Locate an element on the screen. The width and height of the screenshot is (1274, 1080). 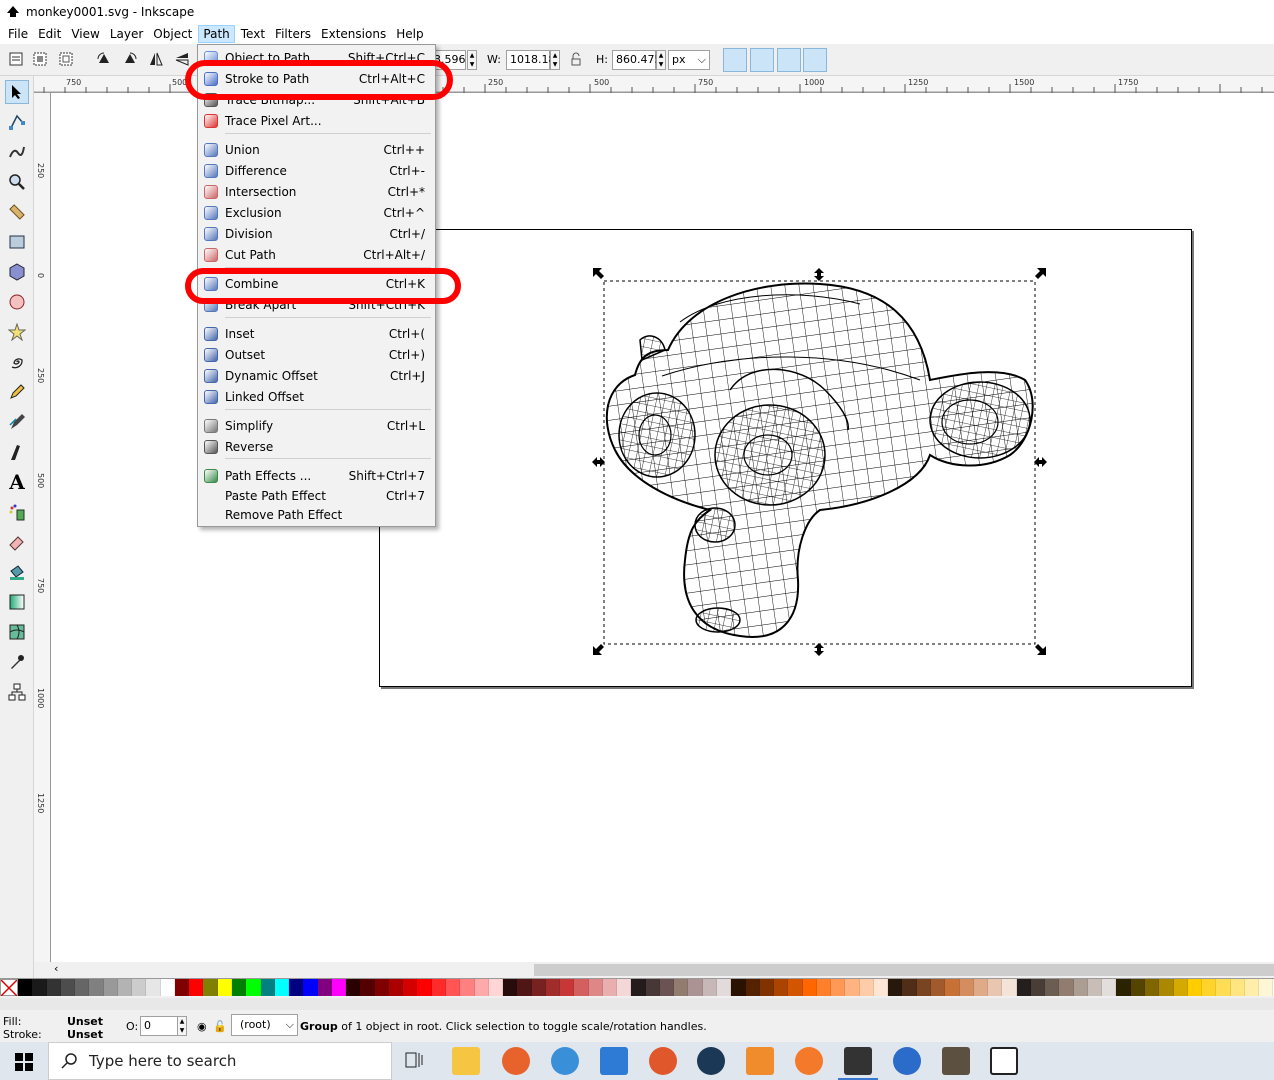
steam-icon is located at coordinates (711, 1061).